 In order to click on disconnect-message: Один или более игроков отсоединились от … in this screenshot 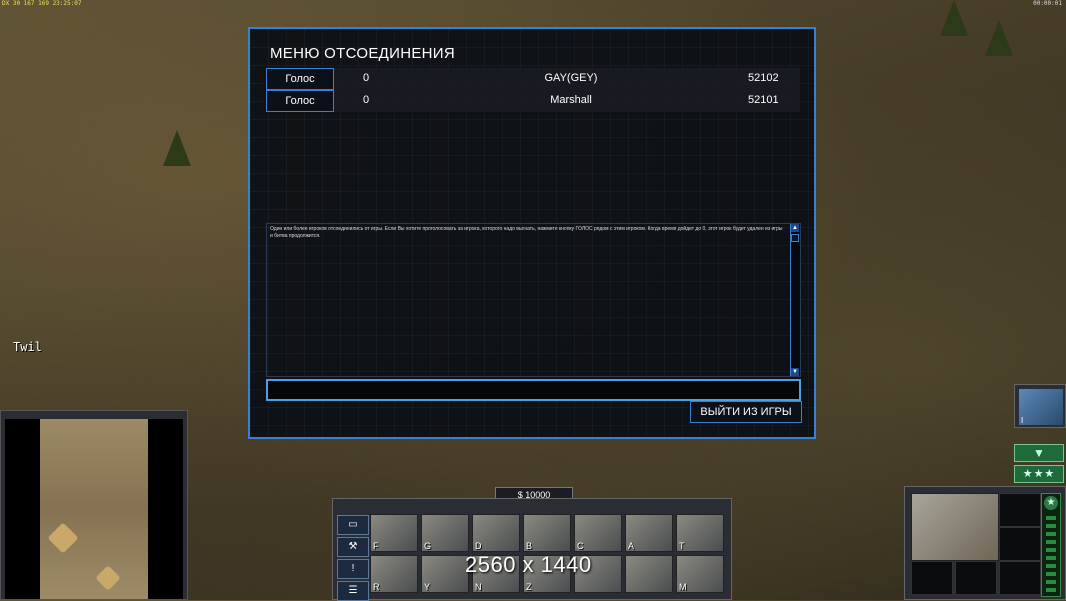, I will do `click(526, 232)`.